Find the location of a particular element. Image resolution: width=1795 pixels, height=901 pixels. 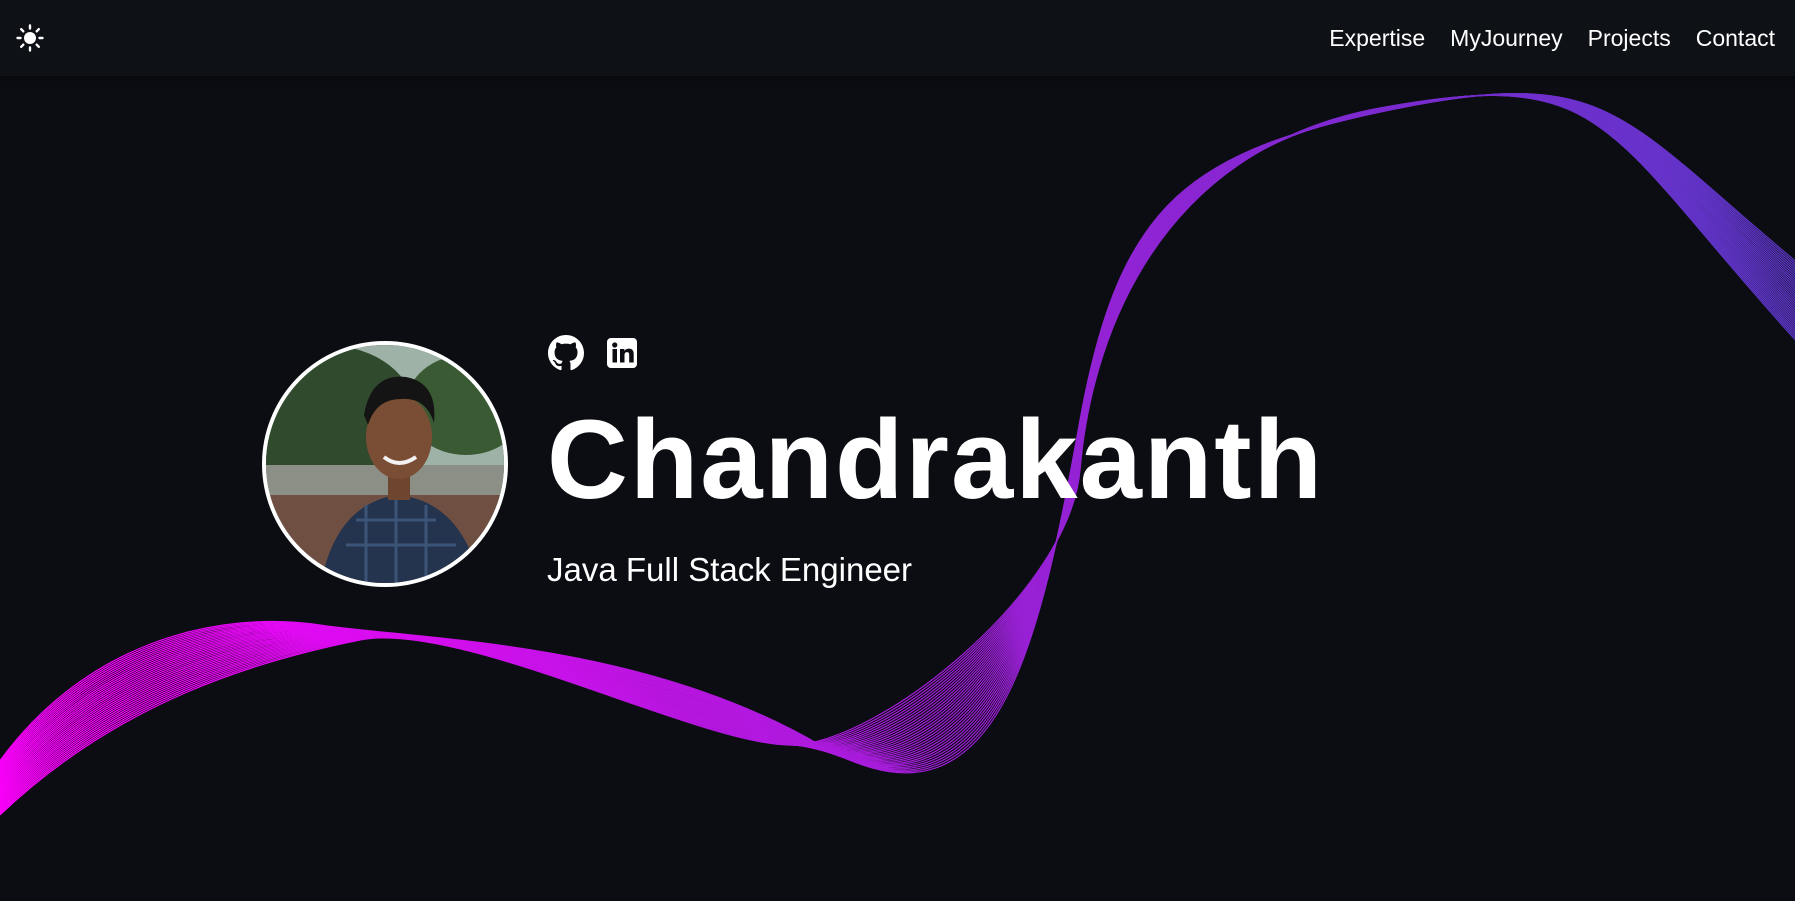

avatar is located at coordinates (385, 464).